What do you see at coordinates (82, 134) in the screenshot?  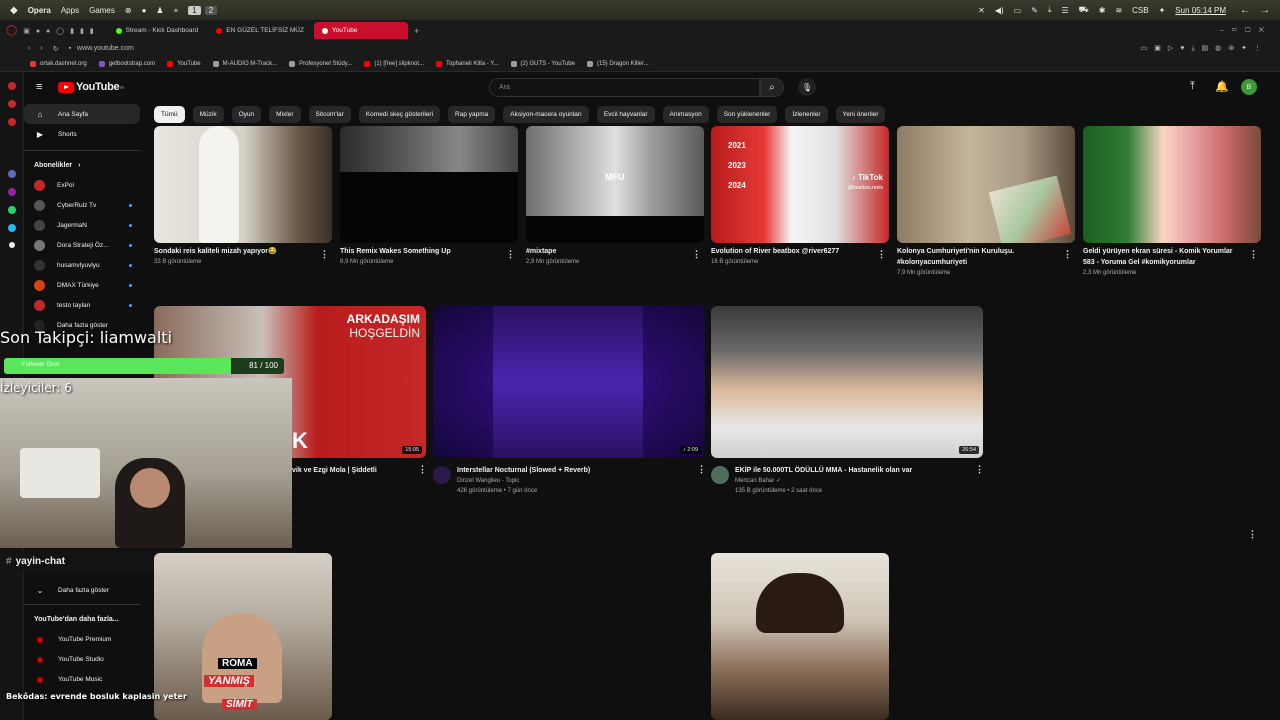 I see `sidebar-item-shorts: ▶ Shorts` at bounding box center [82, 134].